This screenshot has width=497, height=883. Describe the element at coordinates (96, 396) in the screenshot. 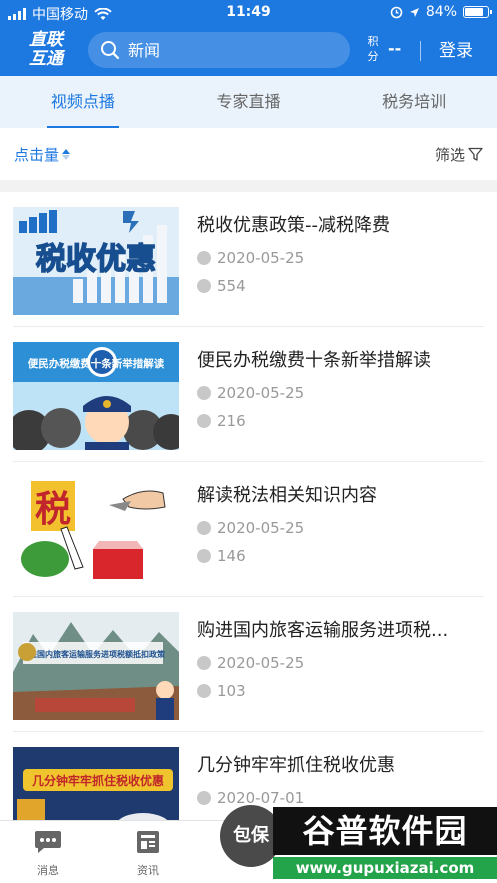

I see `video-thumbnail: 便民办税缴费十条新举措解读` at that location.